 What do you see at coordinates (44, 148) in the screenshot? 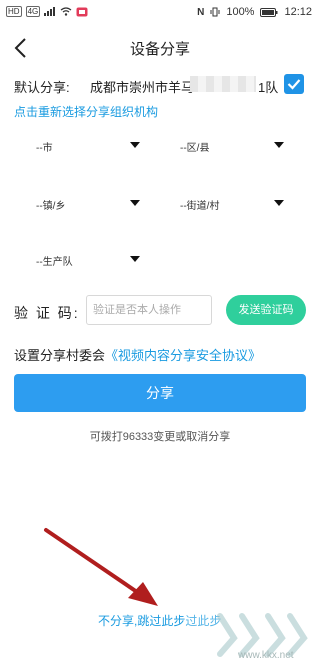
I see `city-select-value: --市` at bounding box center [44, 148].